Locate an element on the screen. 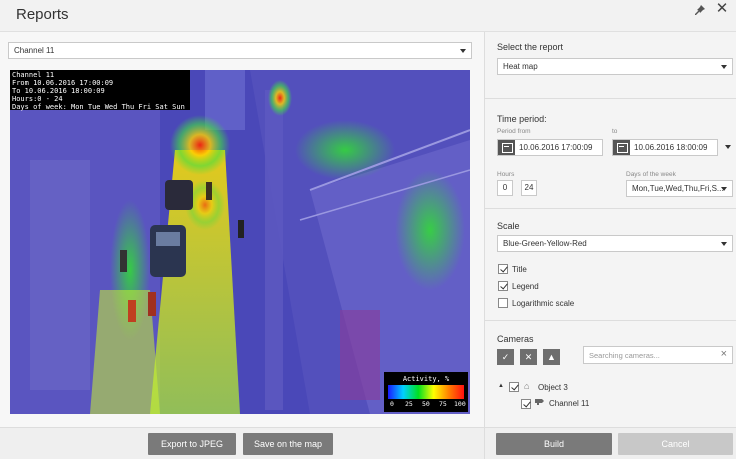 The image size is (736, 459). time-period-label: Time period: is located at coordinates (522, 119).